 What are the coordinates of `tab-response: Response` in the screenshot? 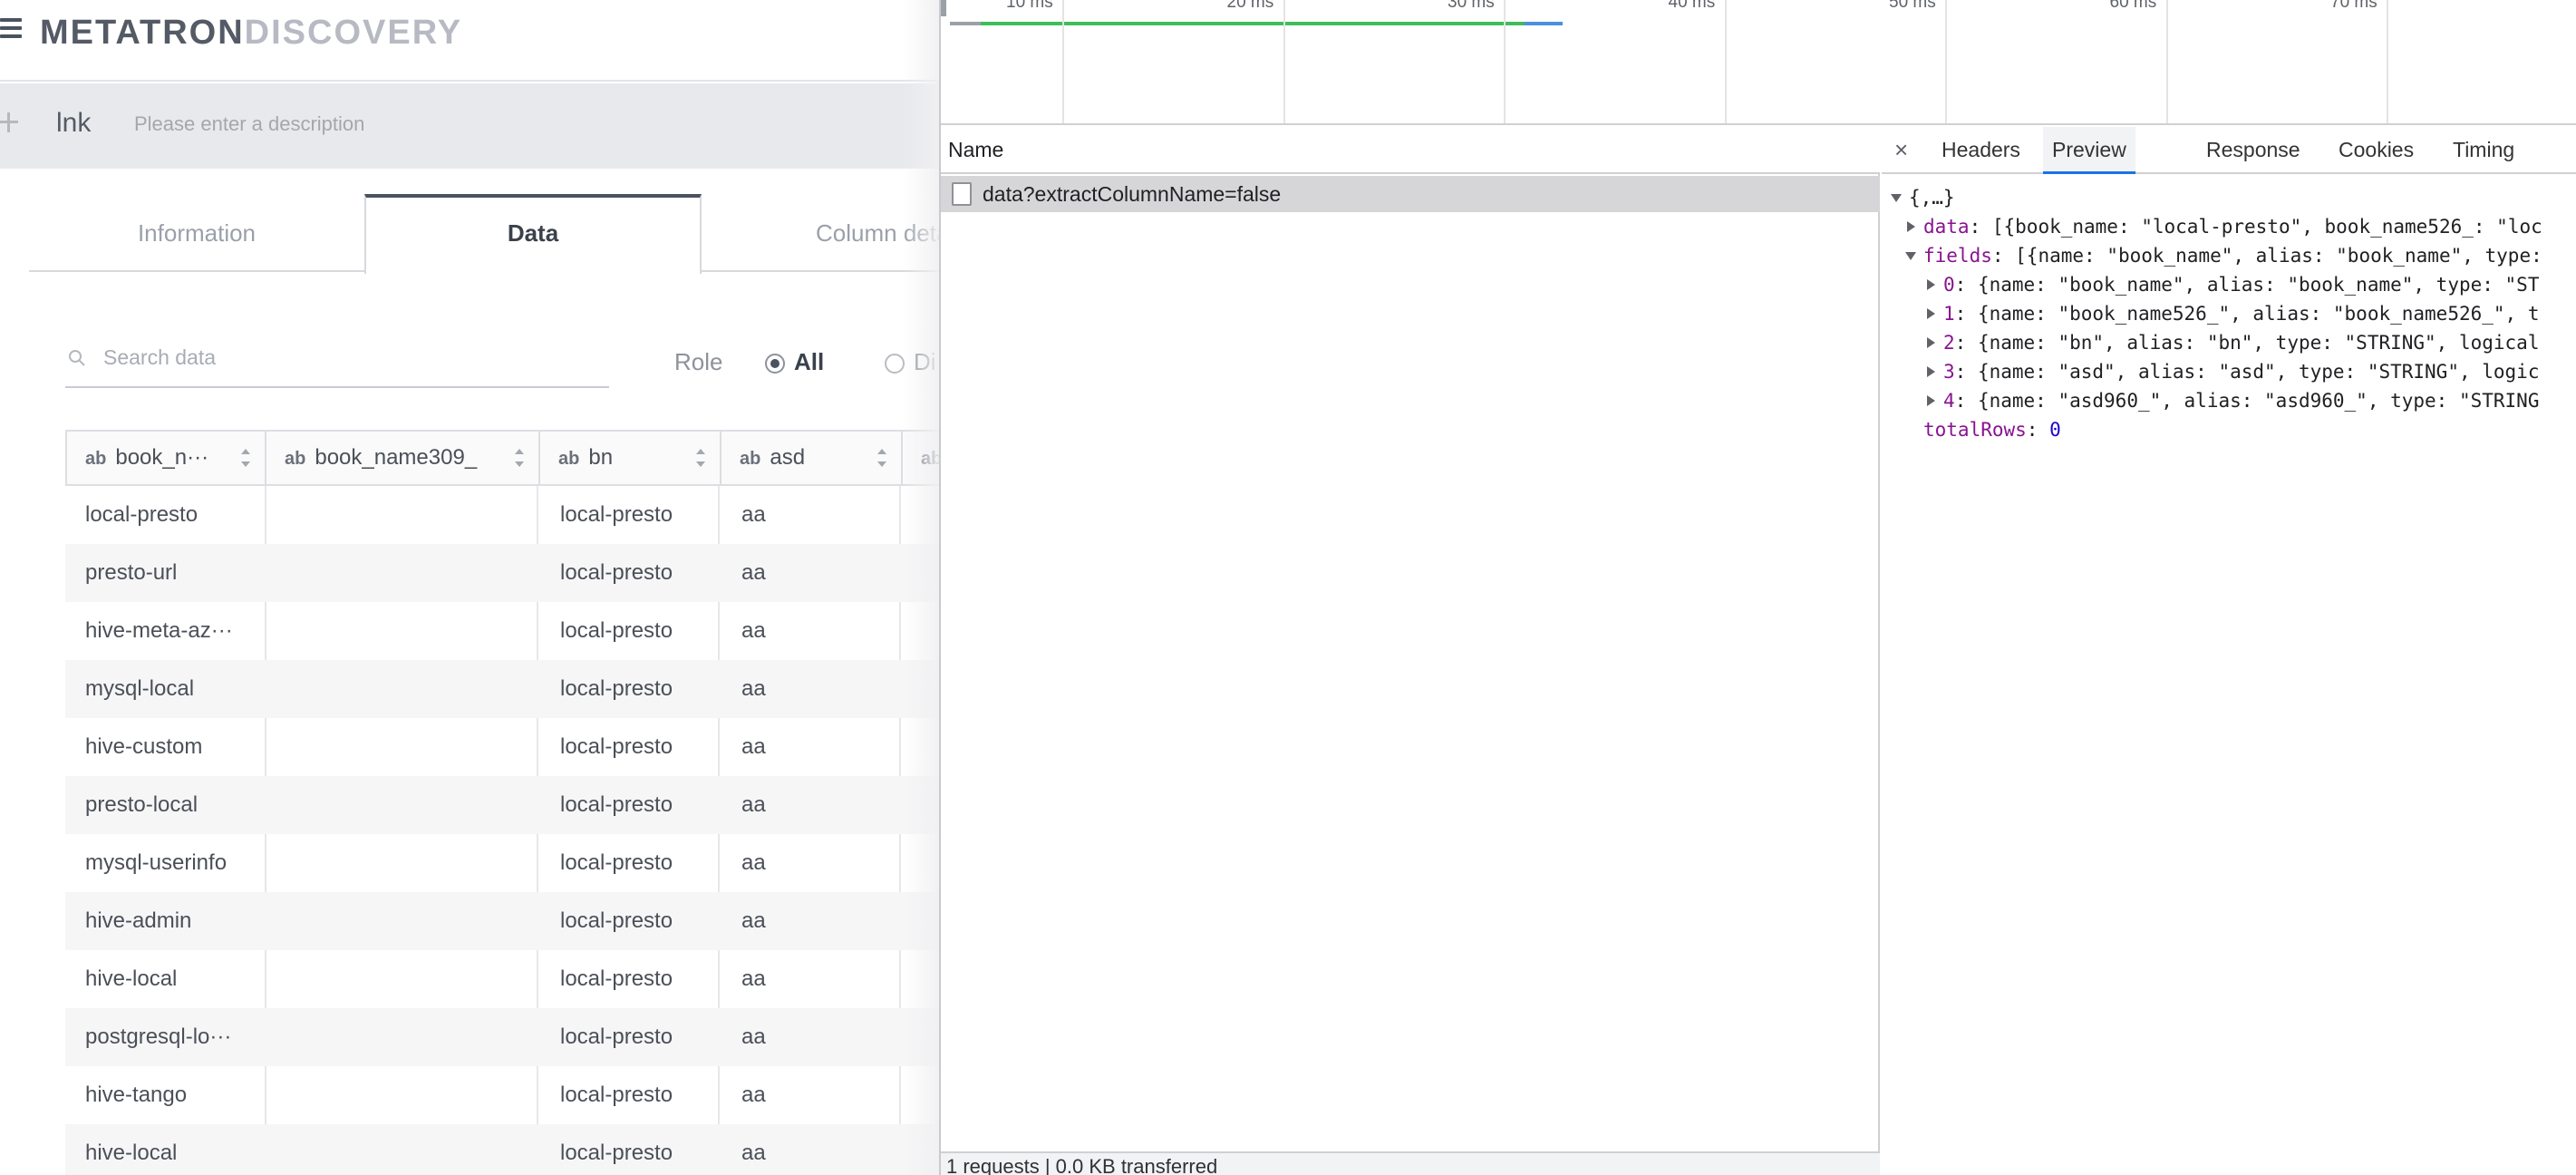 It's located at (2253, 149).